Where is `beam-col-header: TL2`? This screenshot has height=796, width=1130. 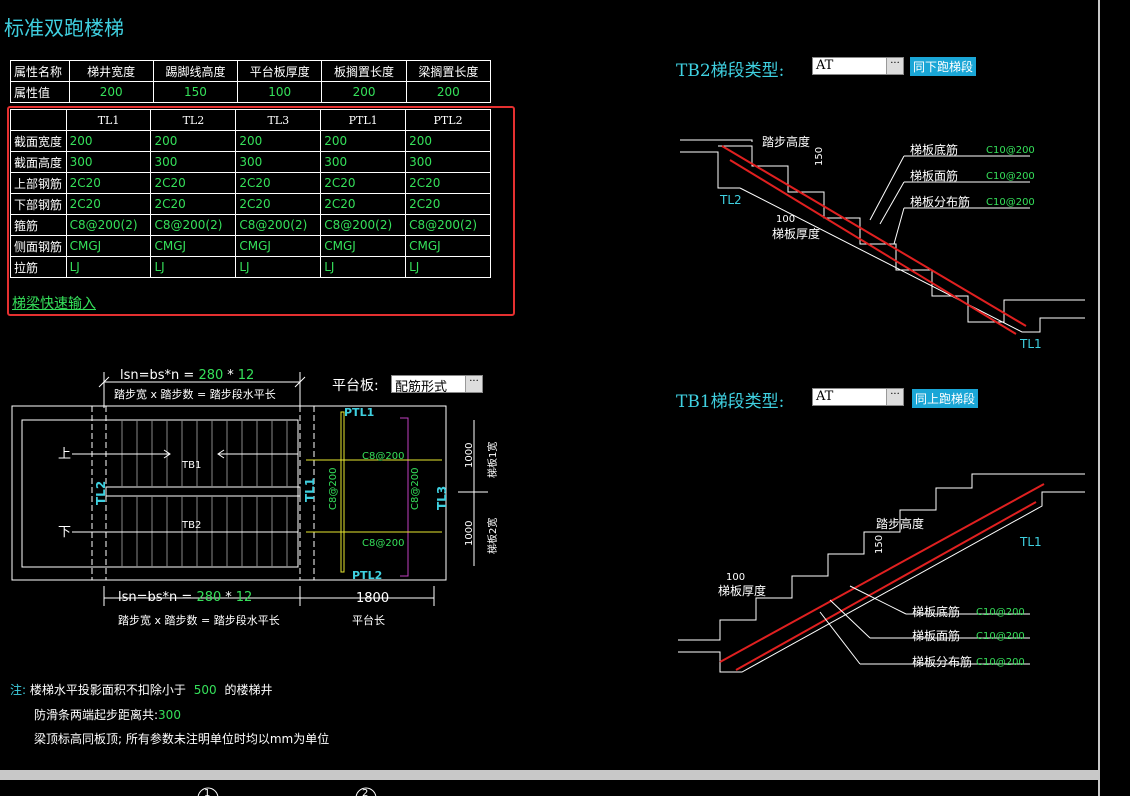 beam-col-header: TL2 is located at coordinates (193, 120).